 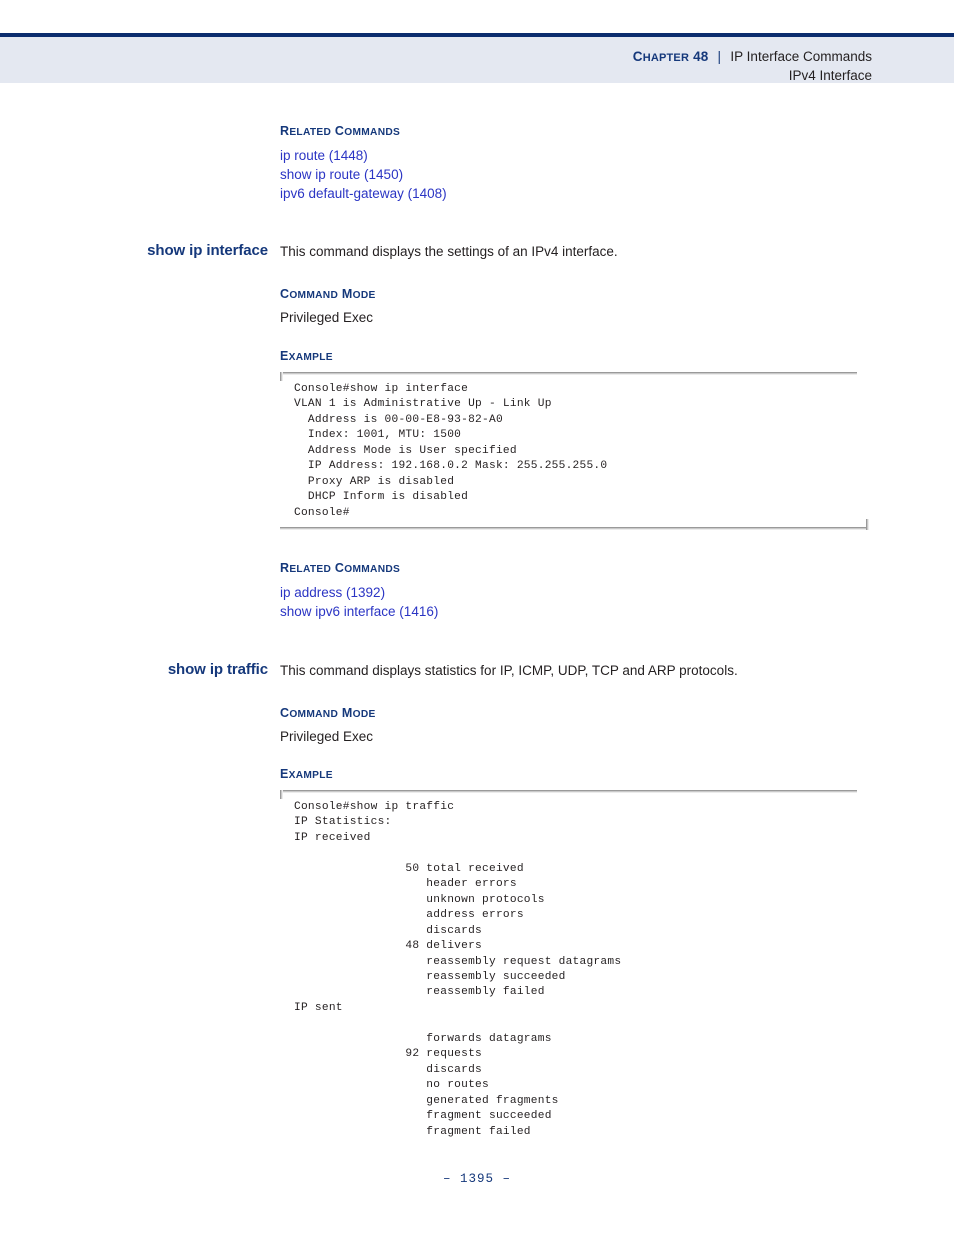 I want to click on command-heading-show-ip-interface: show ip interface, so click(x=207, y=250).